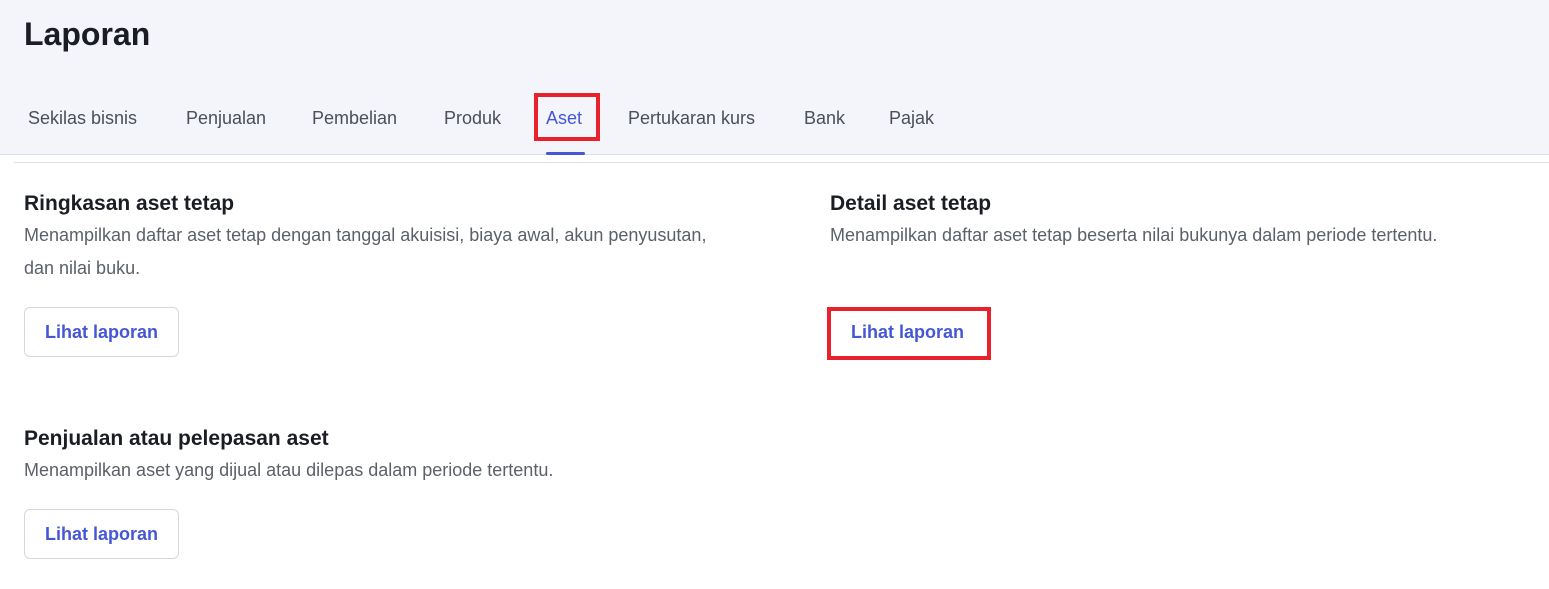  What do you see at coordinates (907, 332) in the screenshot?
I see `view-report-button-detail: Lihat laporan` at bounding box center [907, 332].